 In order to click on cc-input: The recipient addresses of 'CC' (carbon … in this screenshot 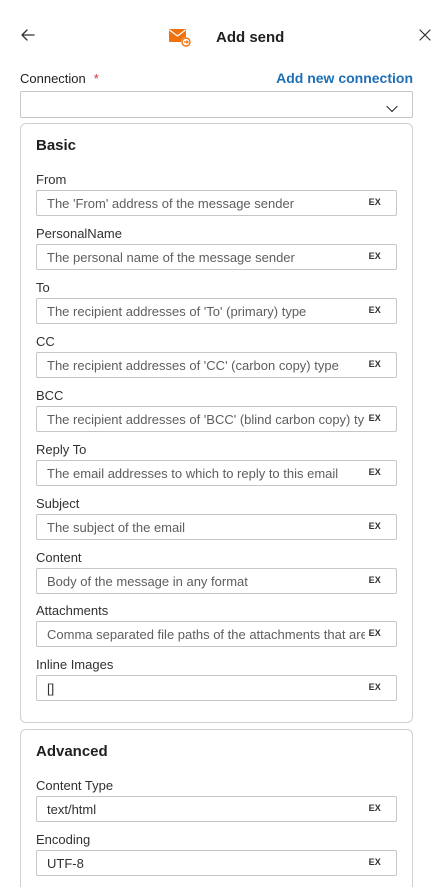, I will do `click(216, 365)`.